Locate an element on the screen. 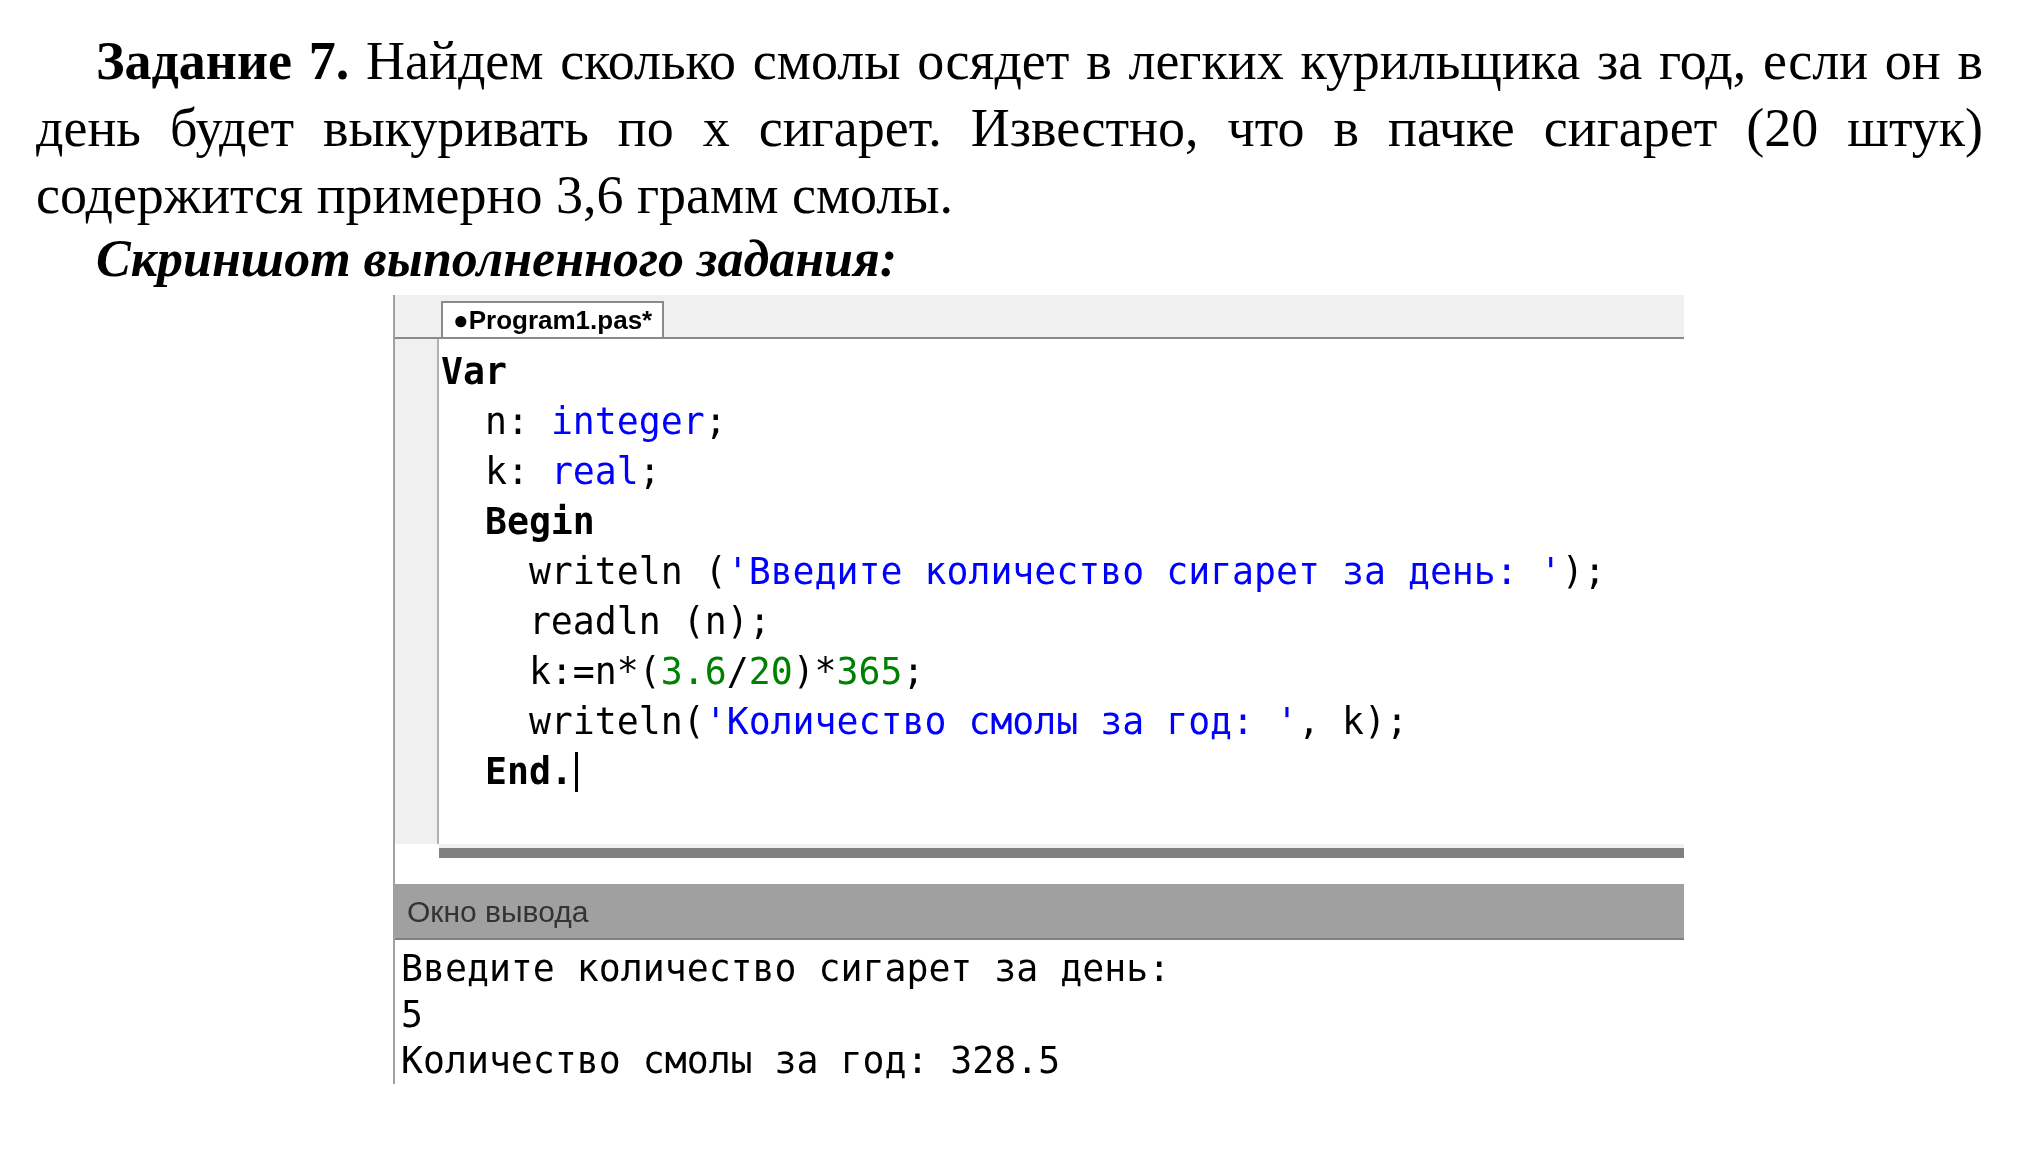 Image resolution: width=2023 pixels, height=1157 pixels. code-line: writeln('Количество смолы за год: ', k); is located at coordinates (967, 721).